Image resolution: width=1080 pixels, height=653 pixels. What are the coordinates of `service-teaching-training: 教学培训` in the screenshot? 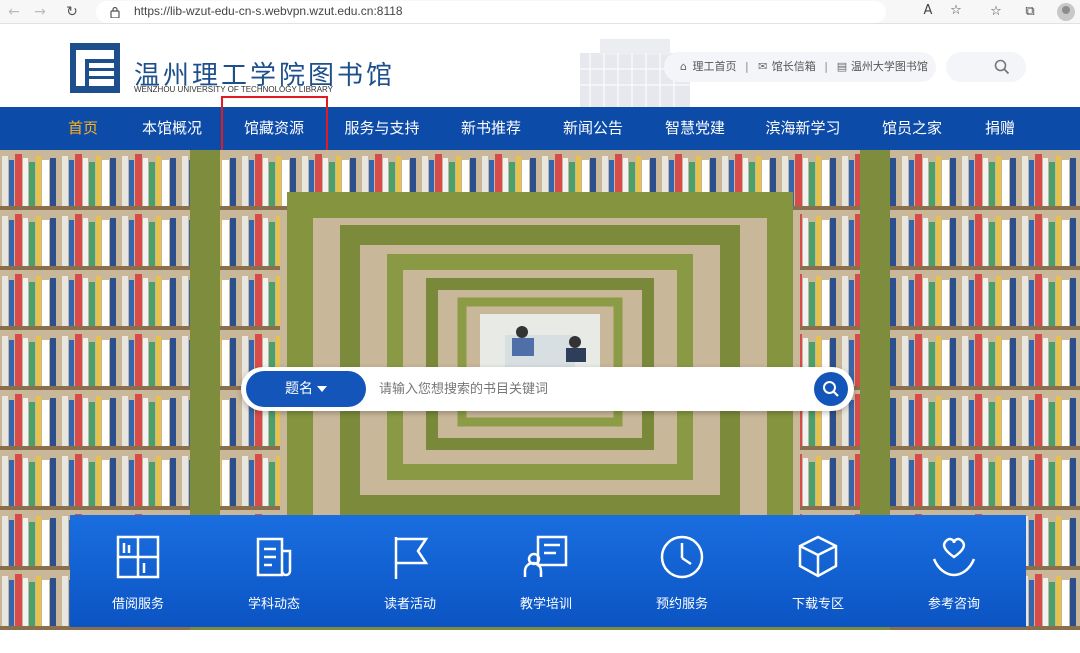 It's located at (546, 571).